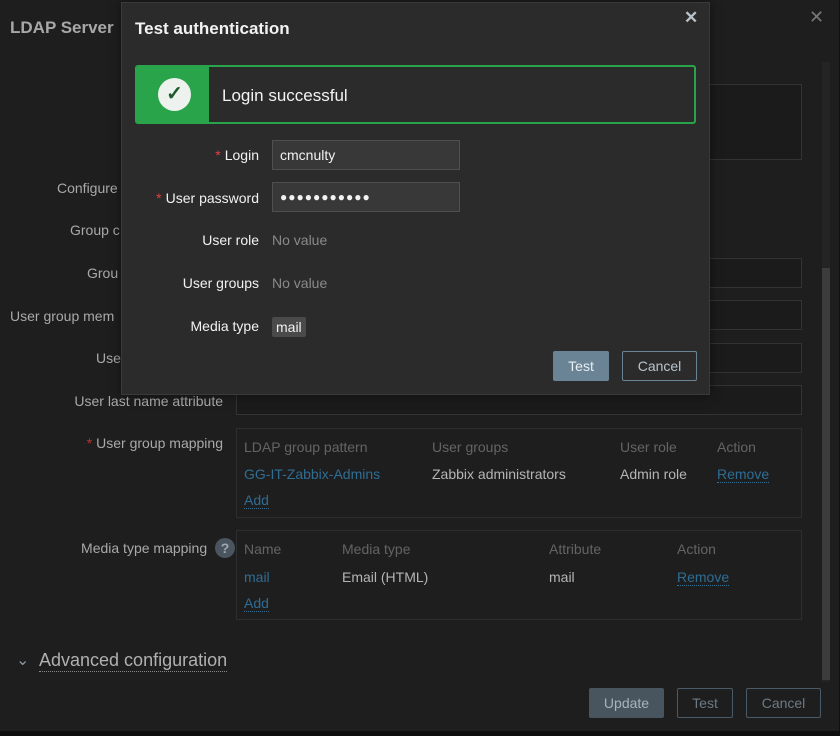 This screenshot has width=840, height=736. Describe the element at coordinates (648, 447) in the screenshot. I see `col-header: User role` at that location.